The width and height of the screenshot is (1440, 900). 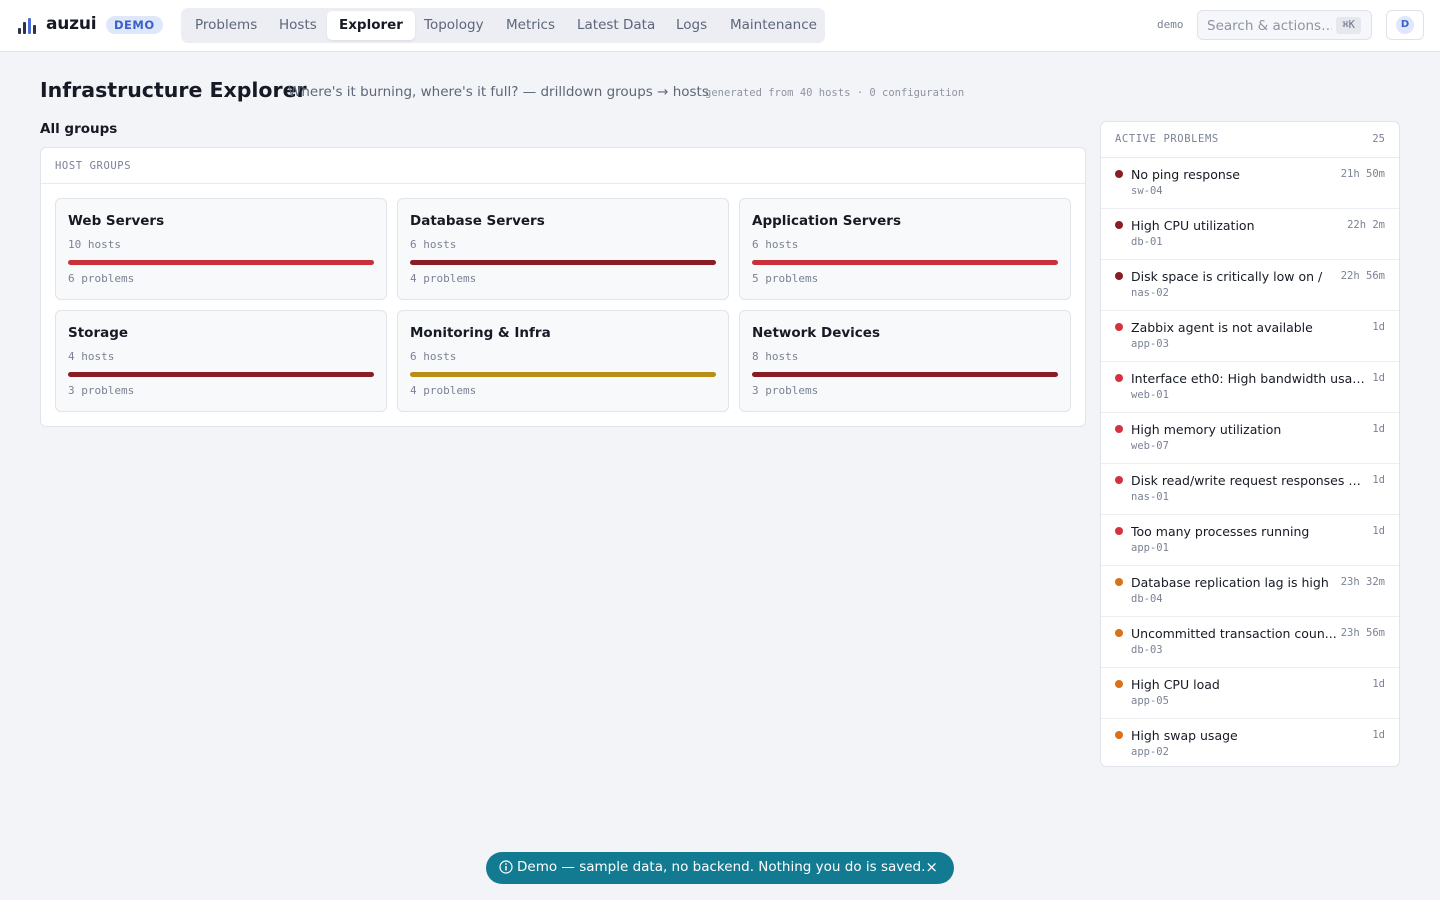 I want to click on problem-host: nas-02, so click(x=1150, y=293).